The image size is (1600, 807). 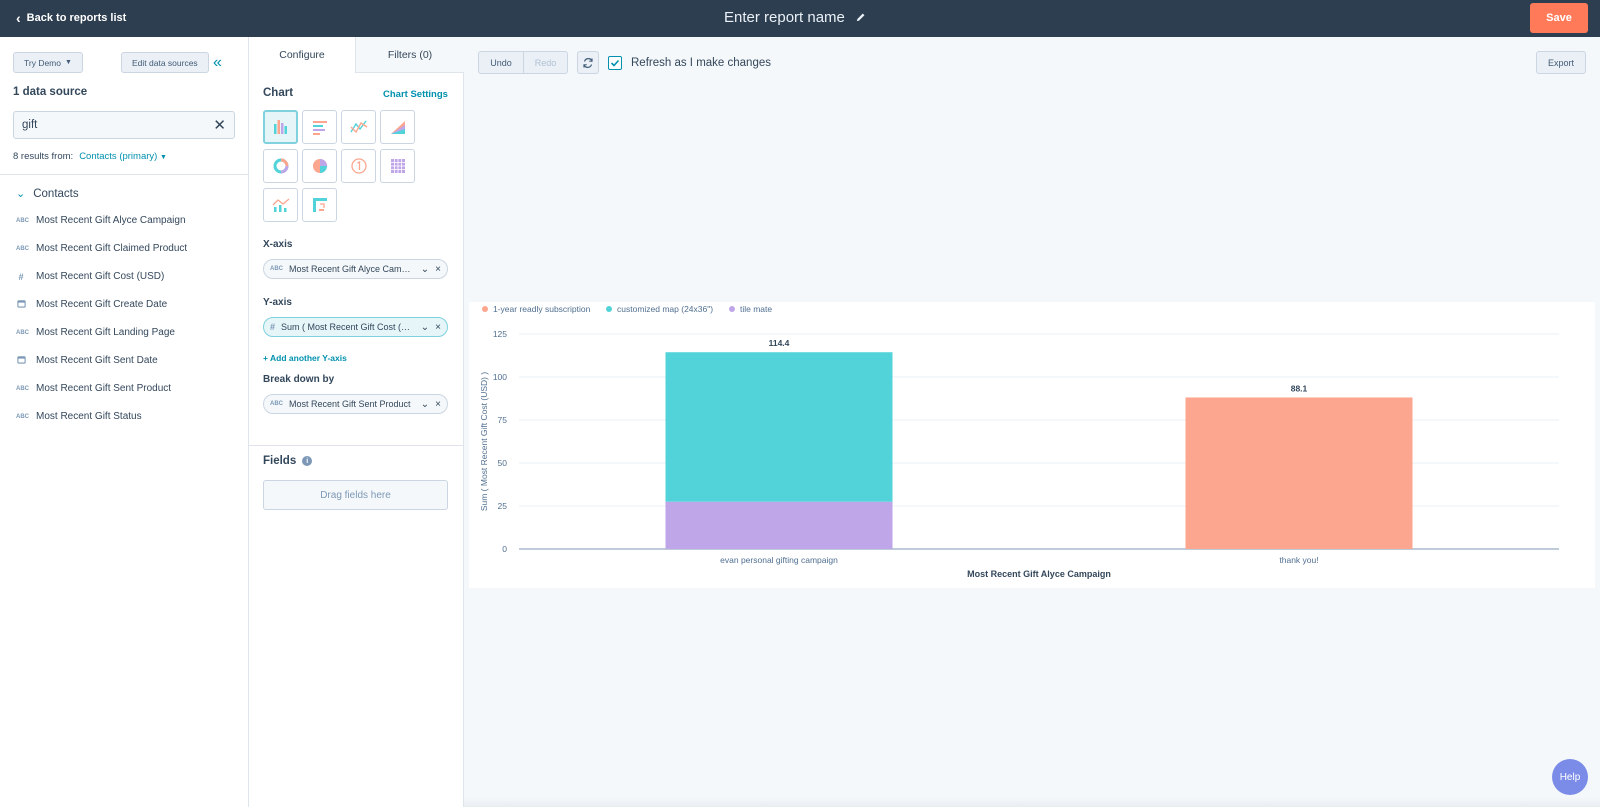 I want to click on property-label: Most Recent Gift Claimed Product, so click(x=112, y=248).